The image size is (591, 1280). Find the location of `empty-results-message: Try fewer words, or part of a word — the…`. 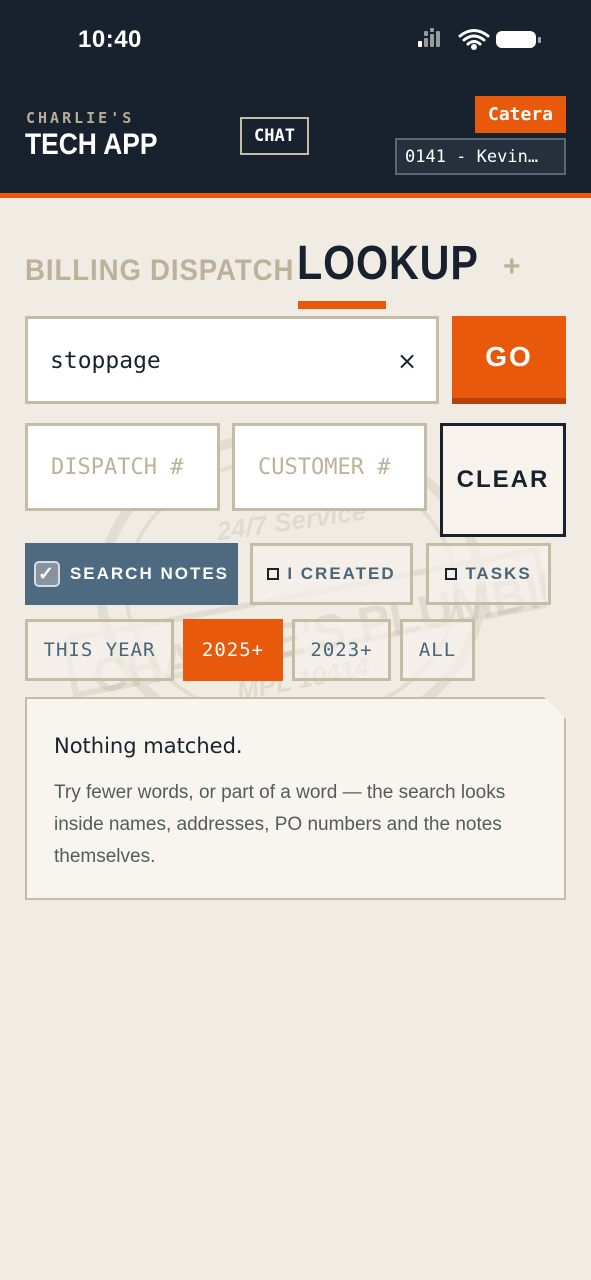

empty-results-message: Try fewer words, or part of a word — the… is located at coordinates (280, 824).